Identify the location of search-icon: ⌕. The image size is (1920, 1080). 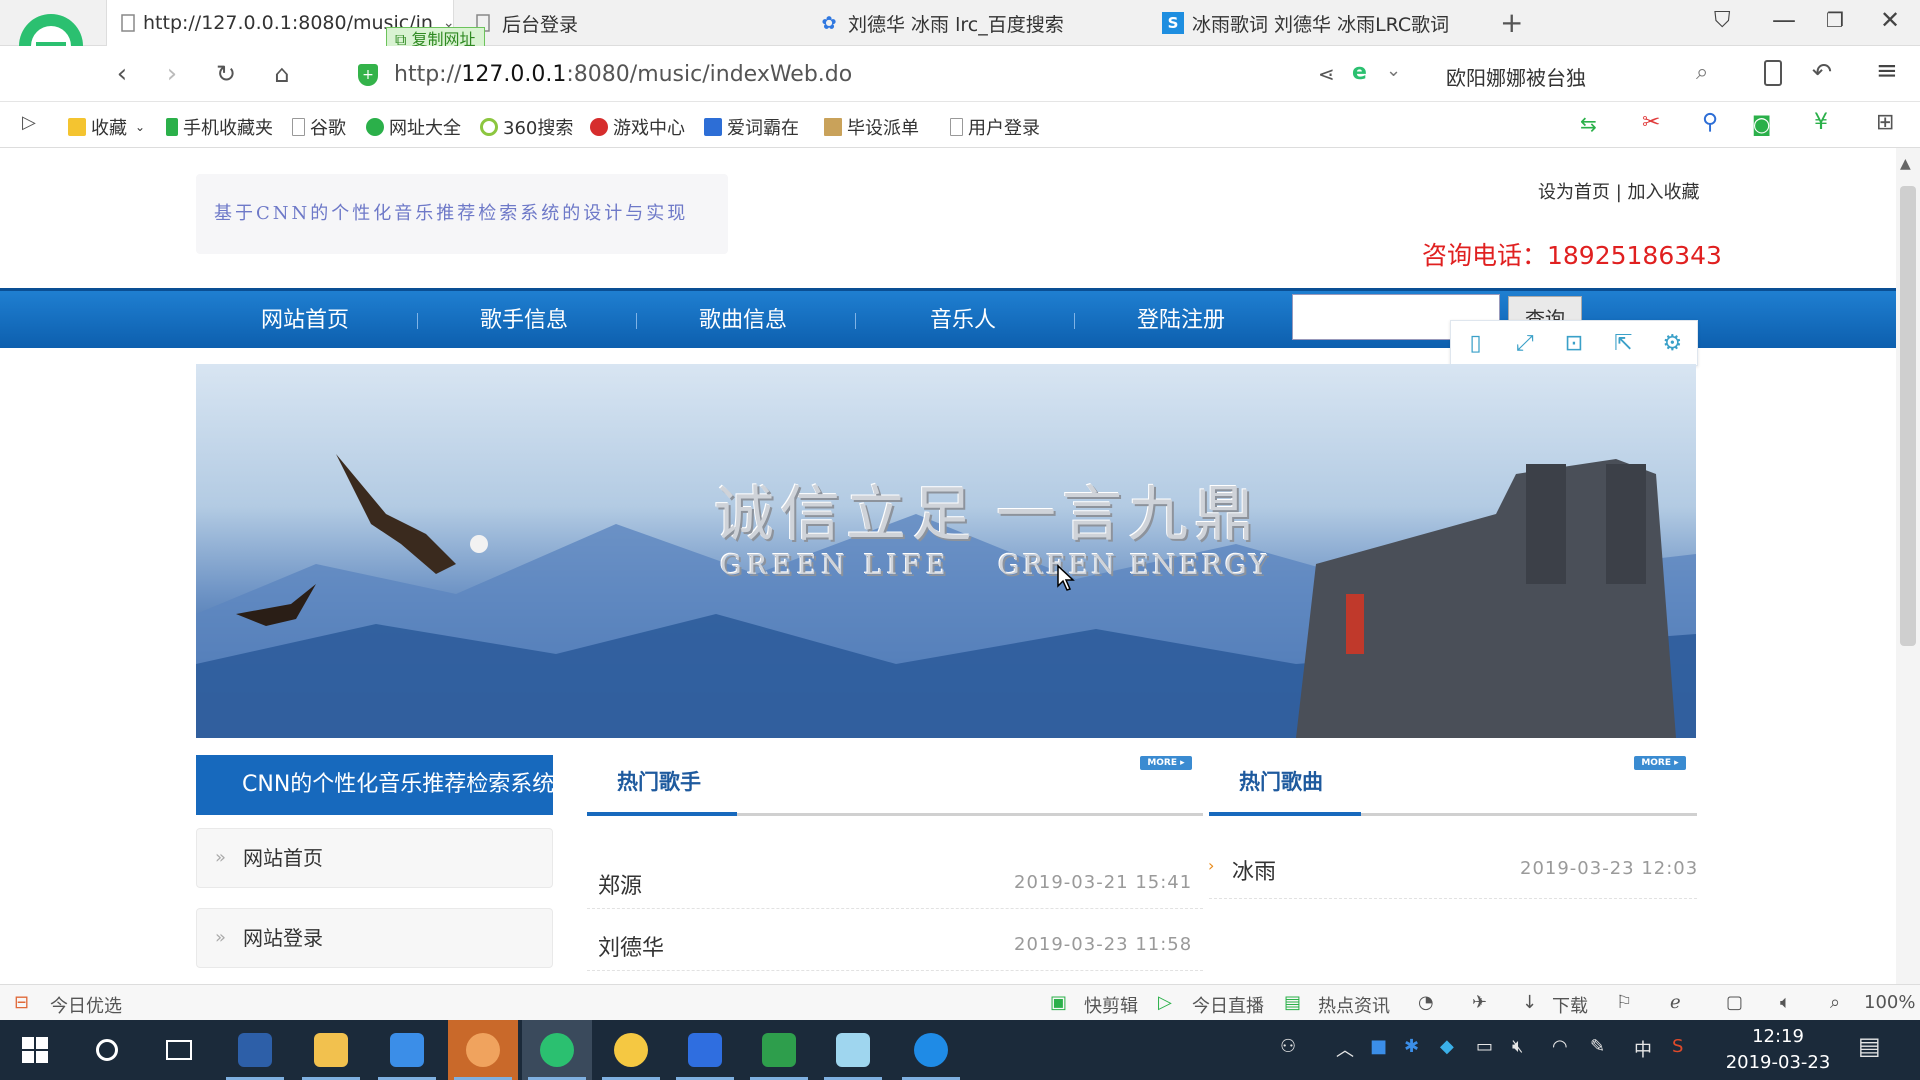
(1702, 72).